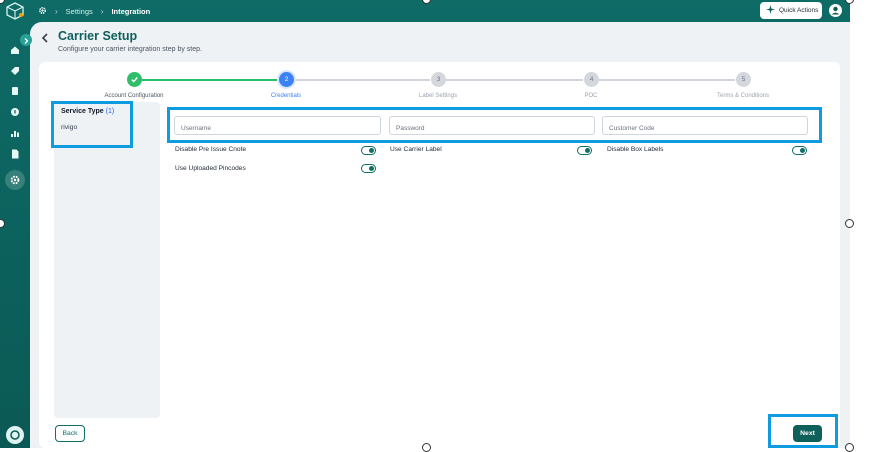 Image resolution: width=870 pixels, height=452 pixels. What do you see at coordinates (107, 260) in the screenshot?
I see `service-type-sidebar` at bounding box center [107, 260].